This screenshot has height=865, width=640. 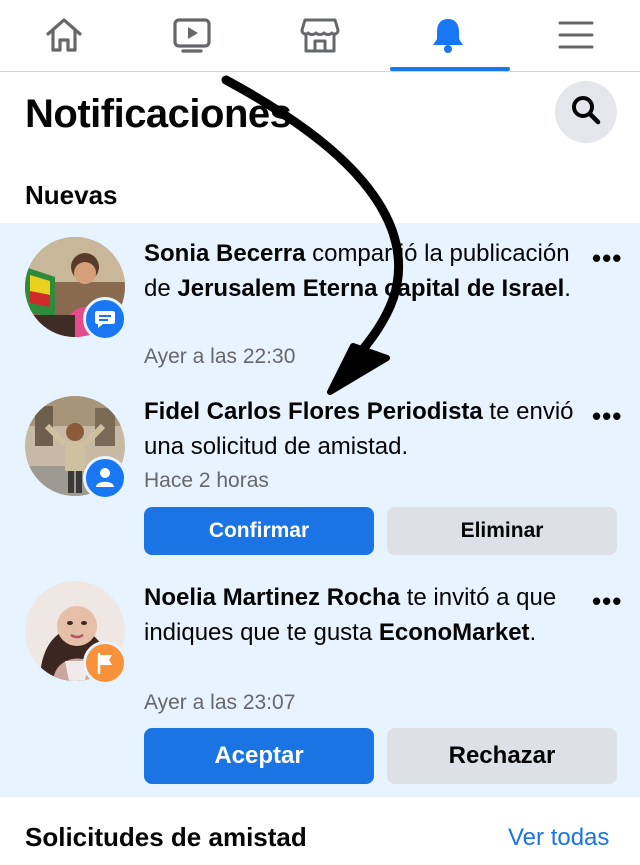 What do you see at coordinates (313, 411) in the screenshot?
I see `actor-name: Fidel Carlos Flores Periodista` at bounding box center [313, 411].